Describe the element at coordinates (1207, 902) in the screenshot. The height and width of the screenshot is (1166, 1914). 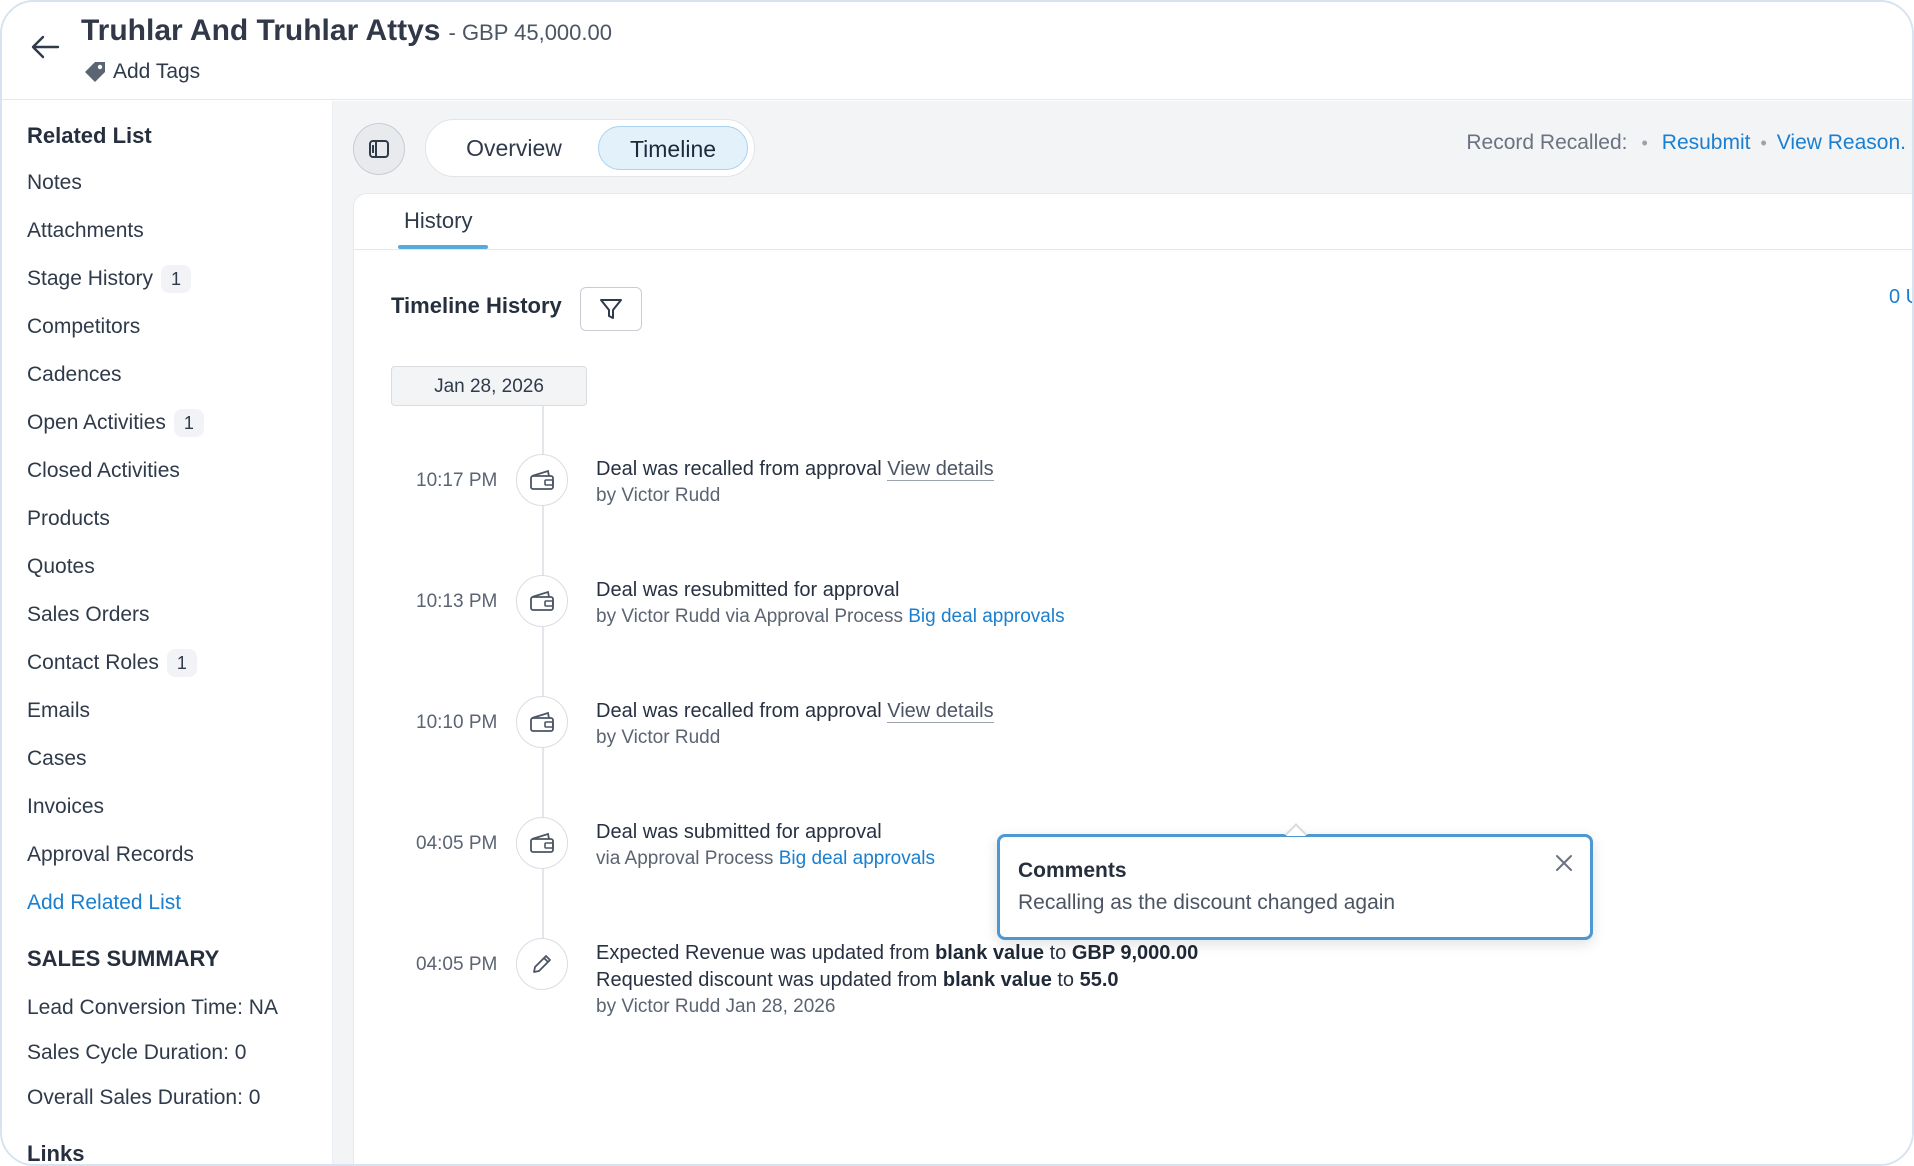
I see `popup-comment-text: Recalling as the discount changed again` at that location.